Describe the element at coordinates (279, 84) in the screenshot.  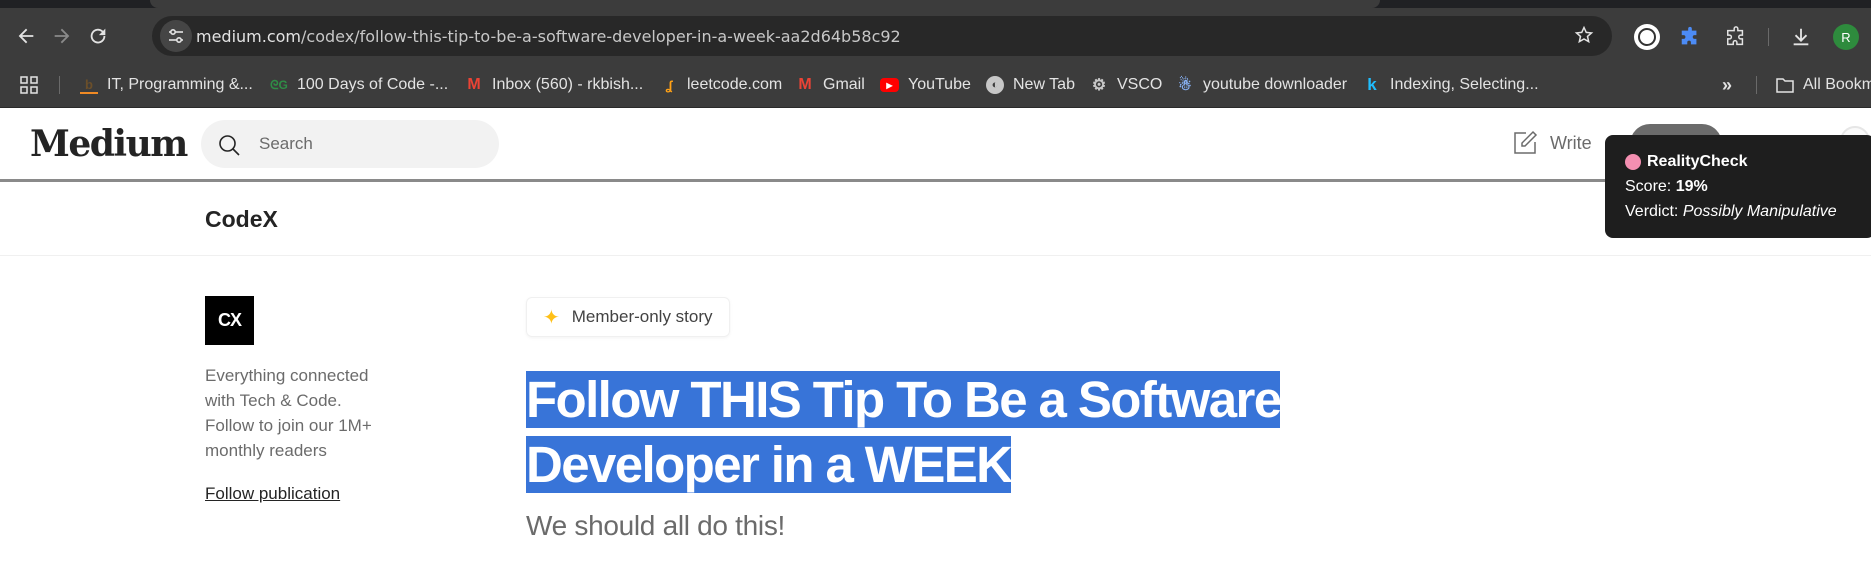
I see `geeksforgeeks-icon: ᘓG` at that location.